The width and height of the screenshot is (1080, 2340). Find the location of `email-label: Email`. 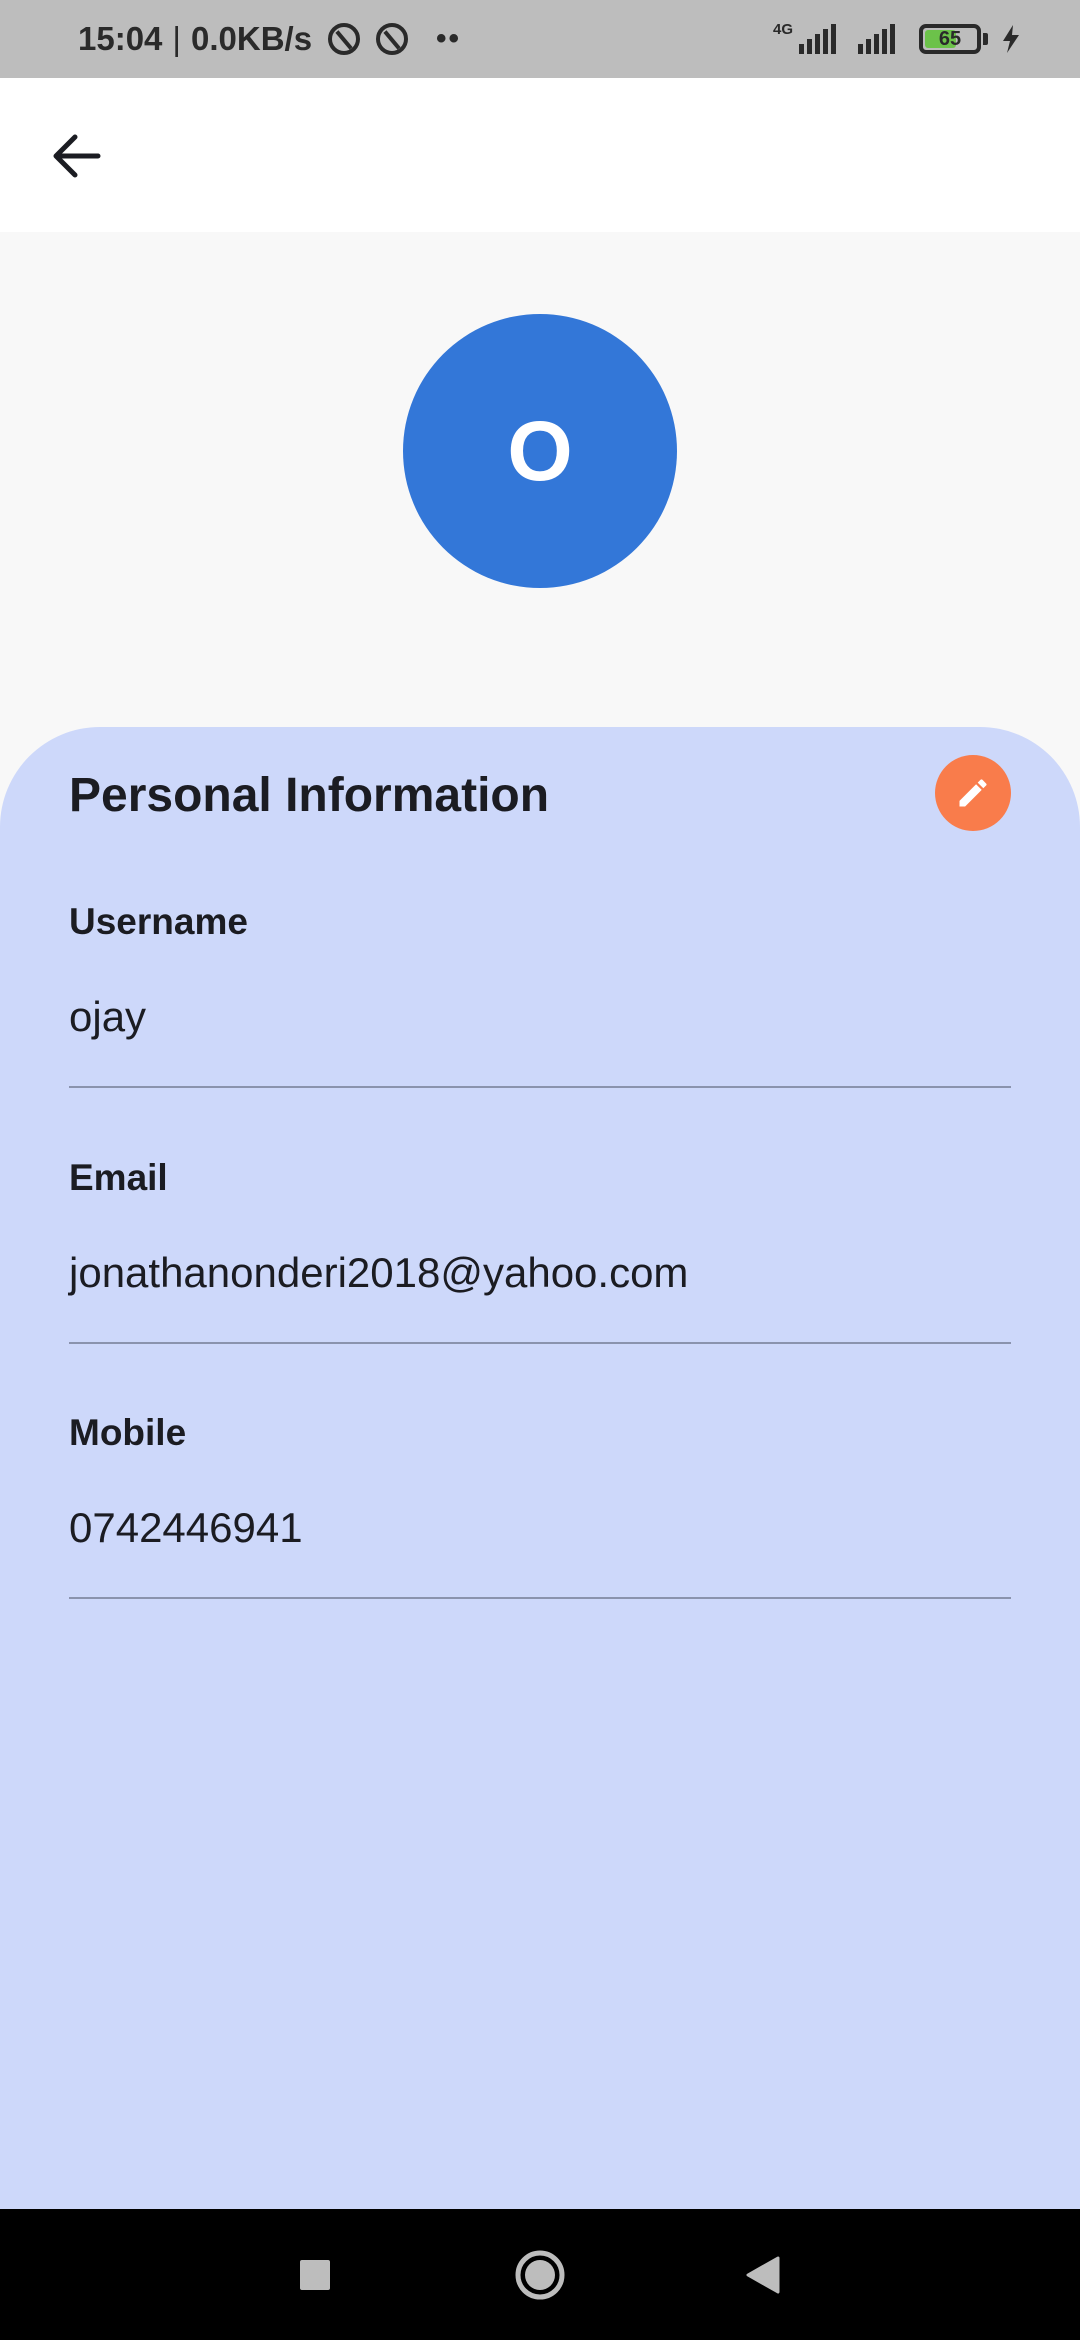

email-label: Email is located at coordinates (118, 1177).